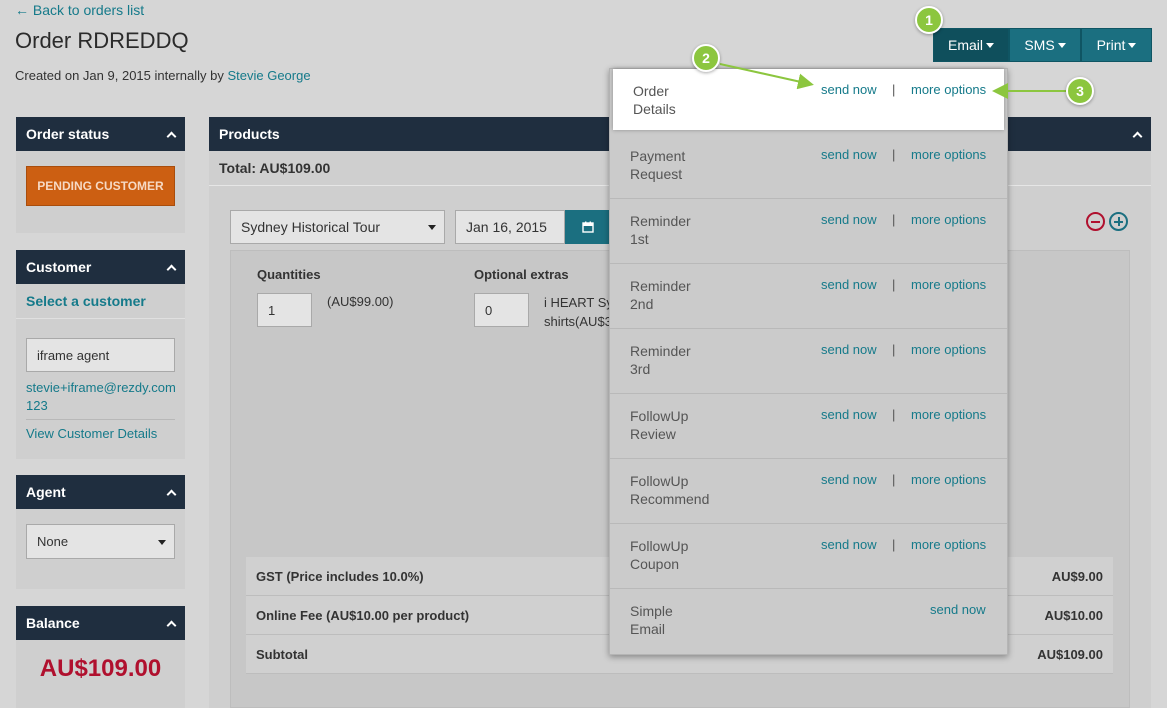 This screenshot has height=708, width=1167. What do you see at coordinates (929, 20) in the screenshot?
I see `callout-marker-1: 1` at bounding box center [929, 20].